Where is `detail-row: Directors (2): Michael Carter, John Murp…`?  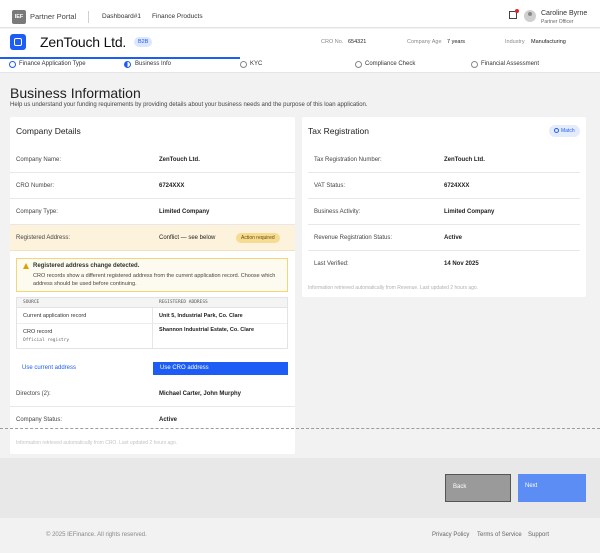 detail-row: Directors (2): Michael Carter, John Murp… is located at coordinates (152, 394).